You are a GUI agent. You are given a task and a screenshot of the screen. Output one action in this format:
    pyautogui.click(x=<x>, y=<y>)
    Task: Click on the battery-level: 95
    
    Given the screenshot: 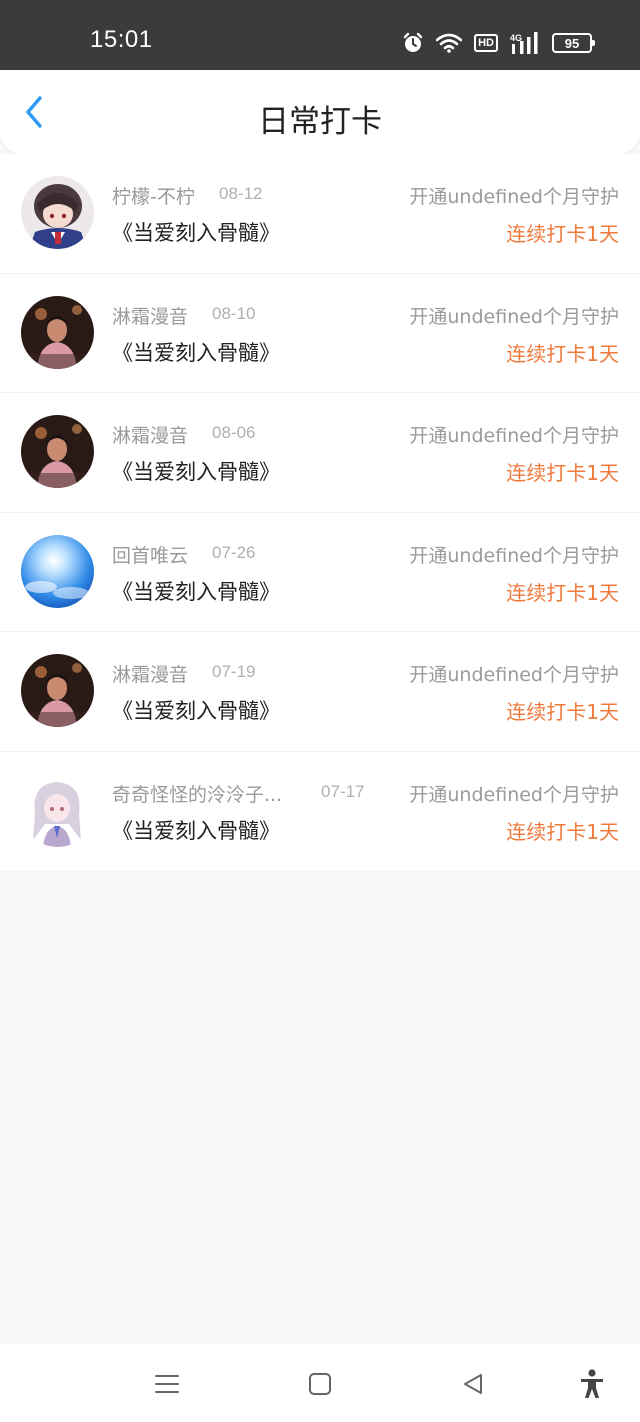 What is the action you would take?
    pyautogui.click(x=572, y=43)
    